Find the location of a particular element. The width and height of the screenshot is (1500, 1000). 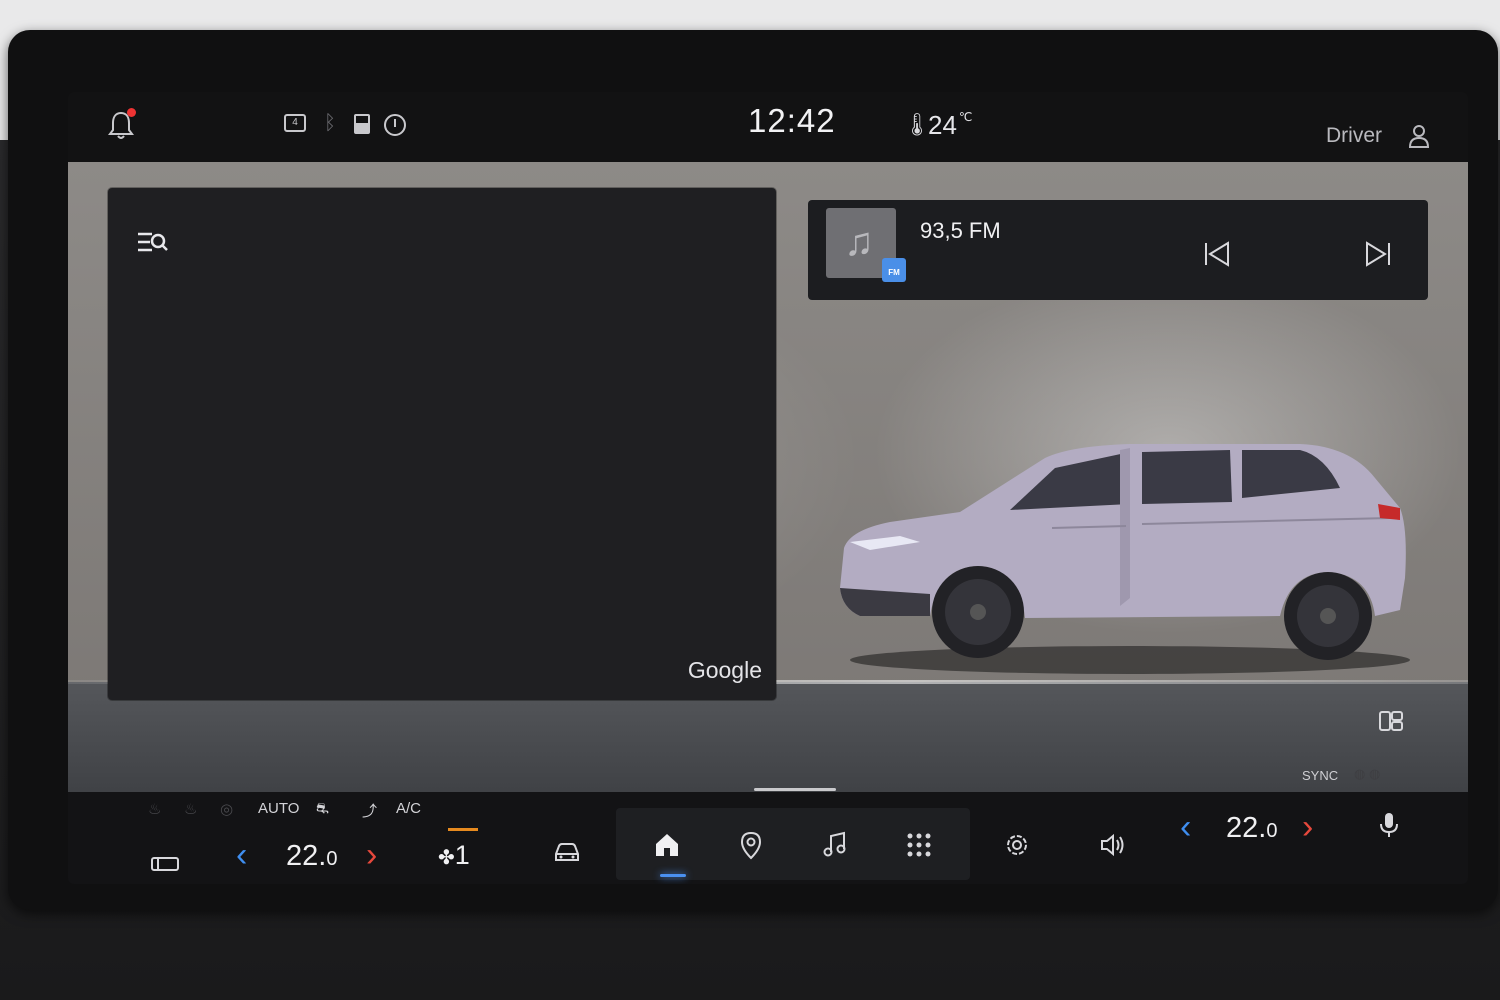

driver-temp-decimal: 0 is located at coordinates (332, 859).